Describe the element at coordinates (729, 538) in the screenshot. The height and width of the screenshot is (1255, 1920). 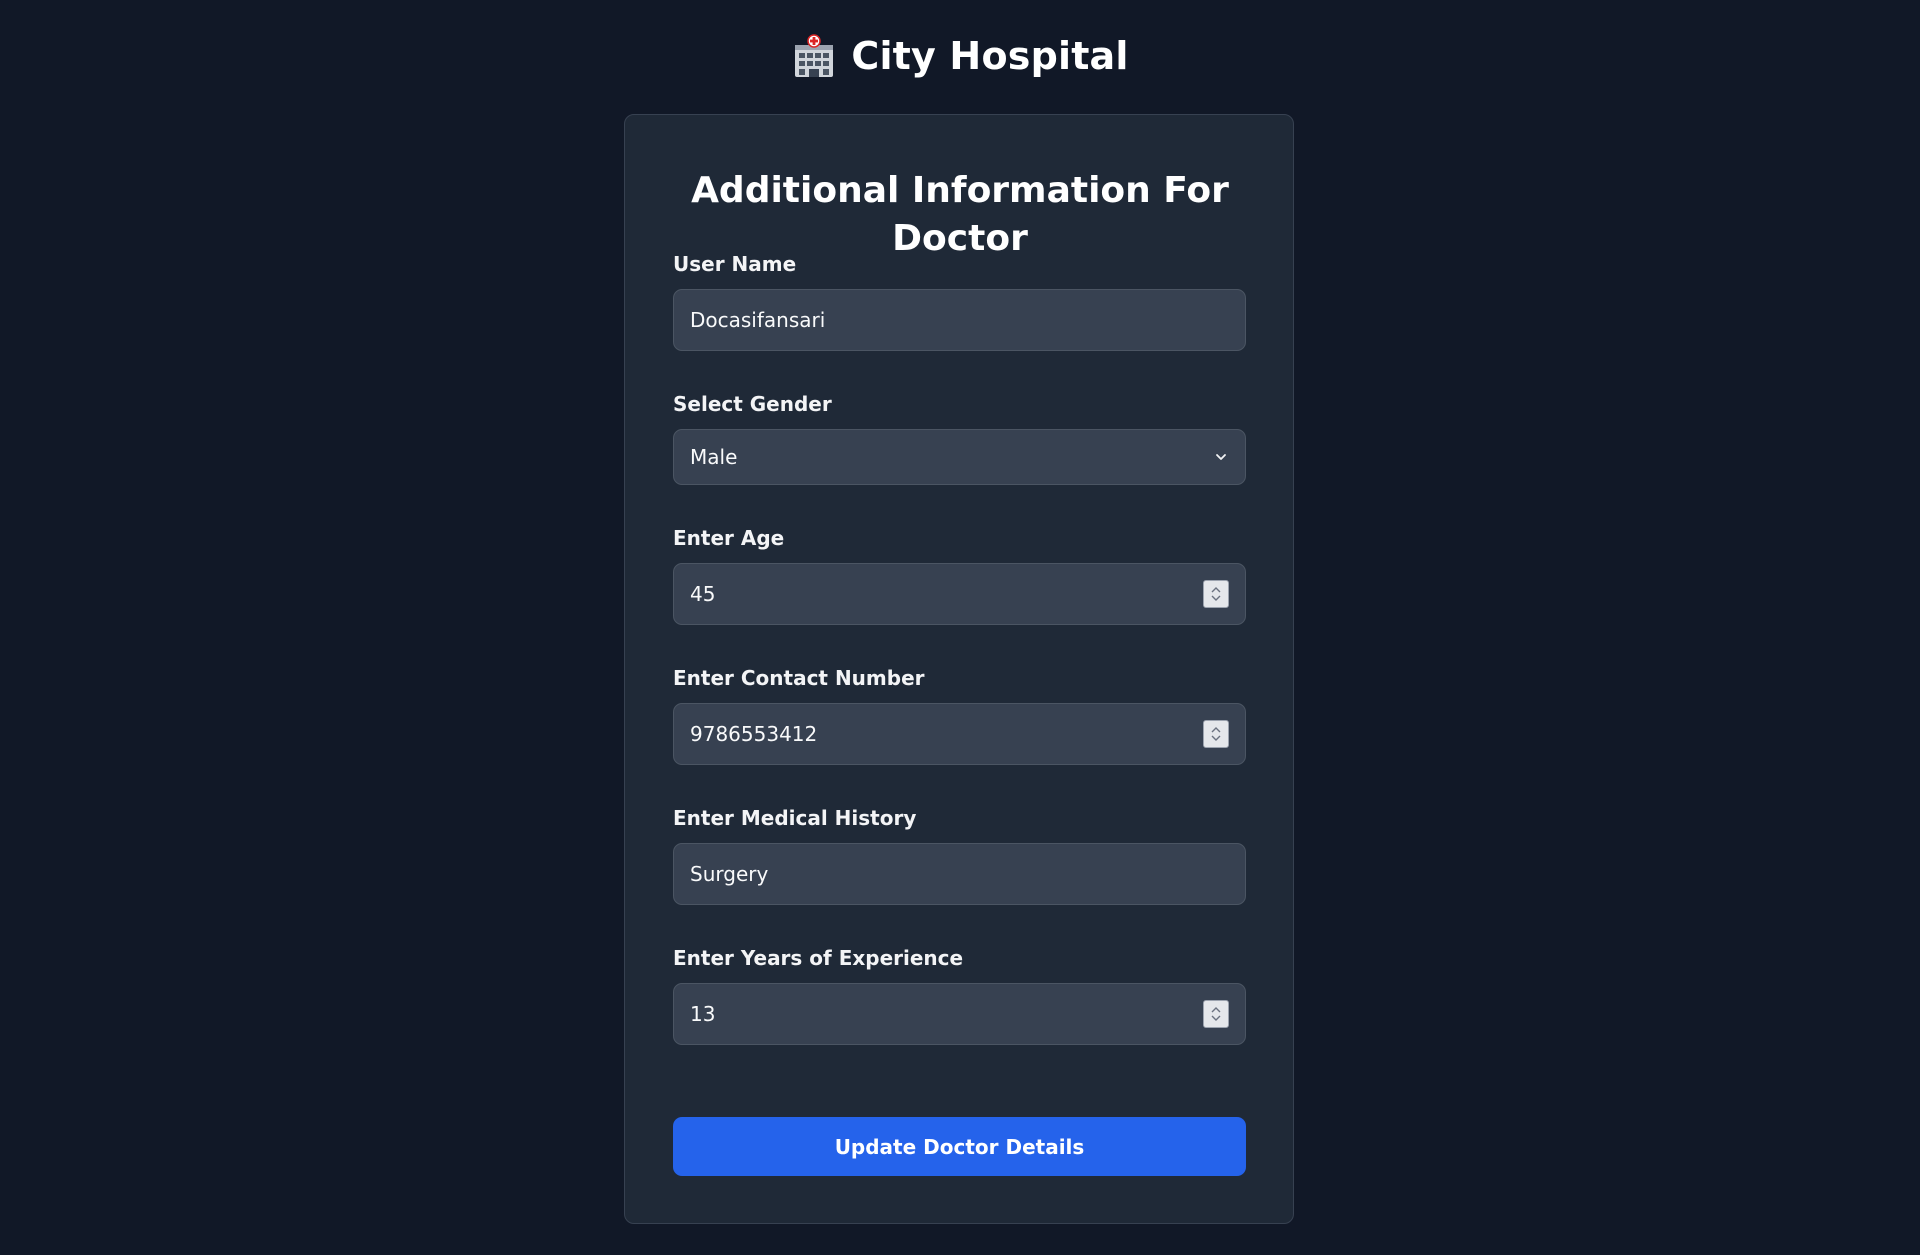
I see `age-label: Enter Age` at that location.